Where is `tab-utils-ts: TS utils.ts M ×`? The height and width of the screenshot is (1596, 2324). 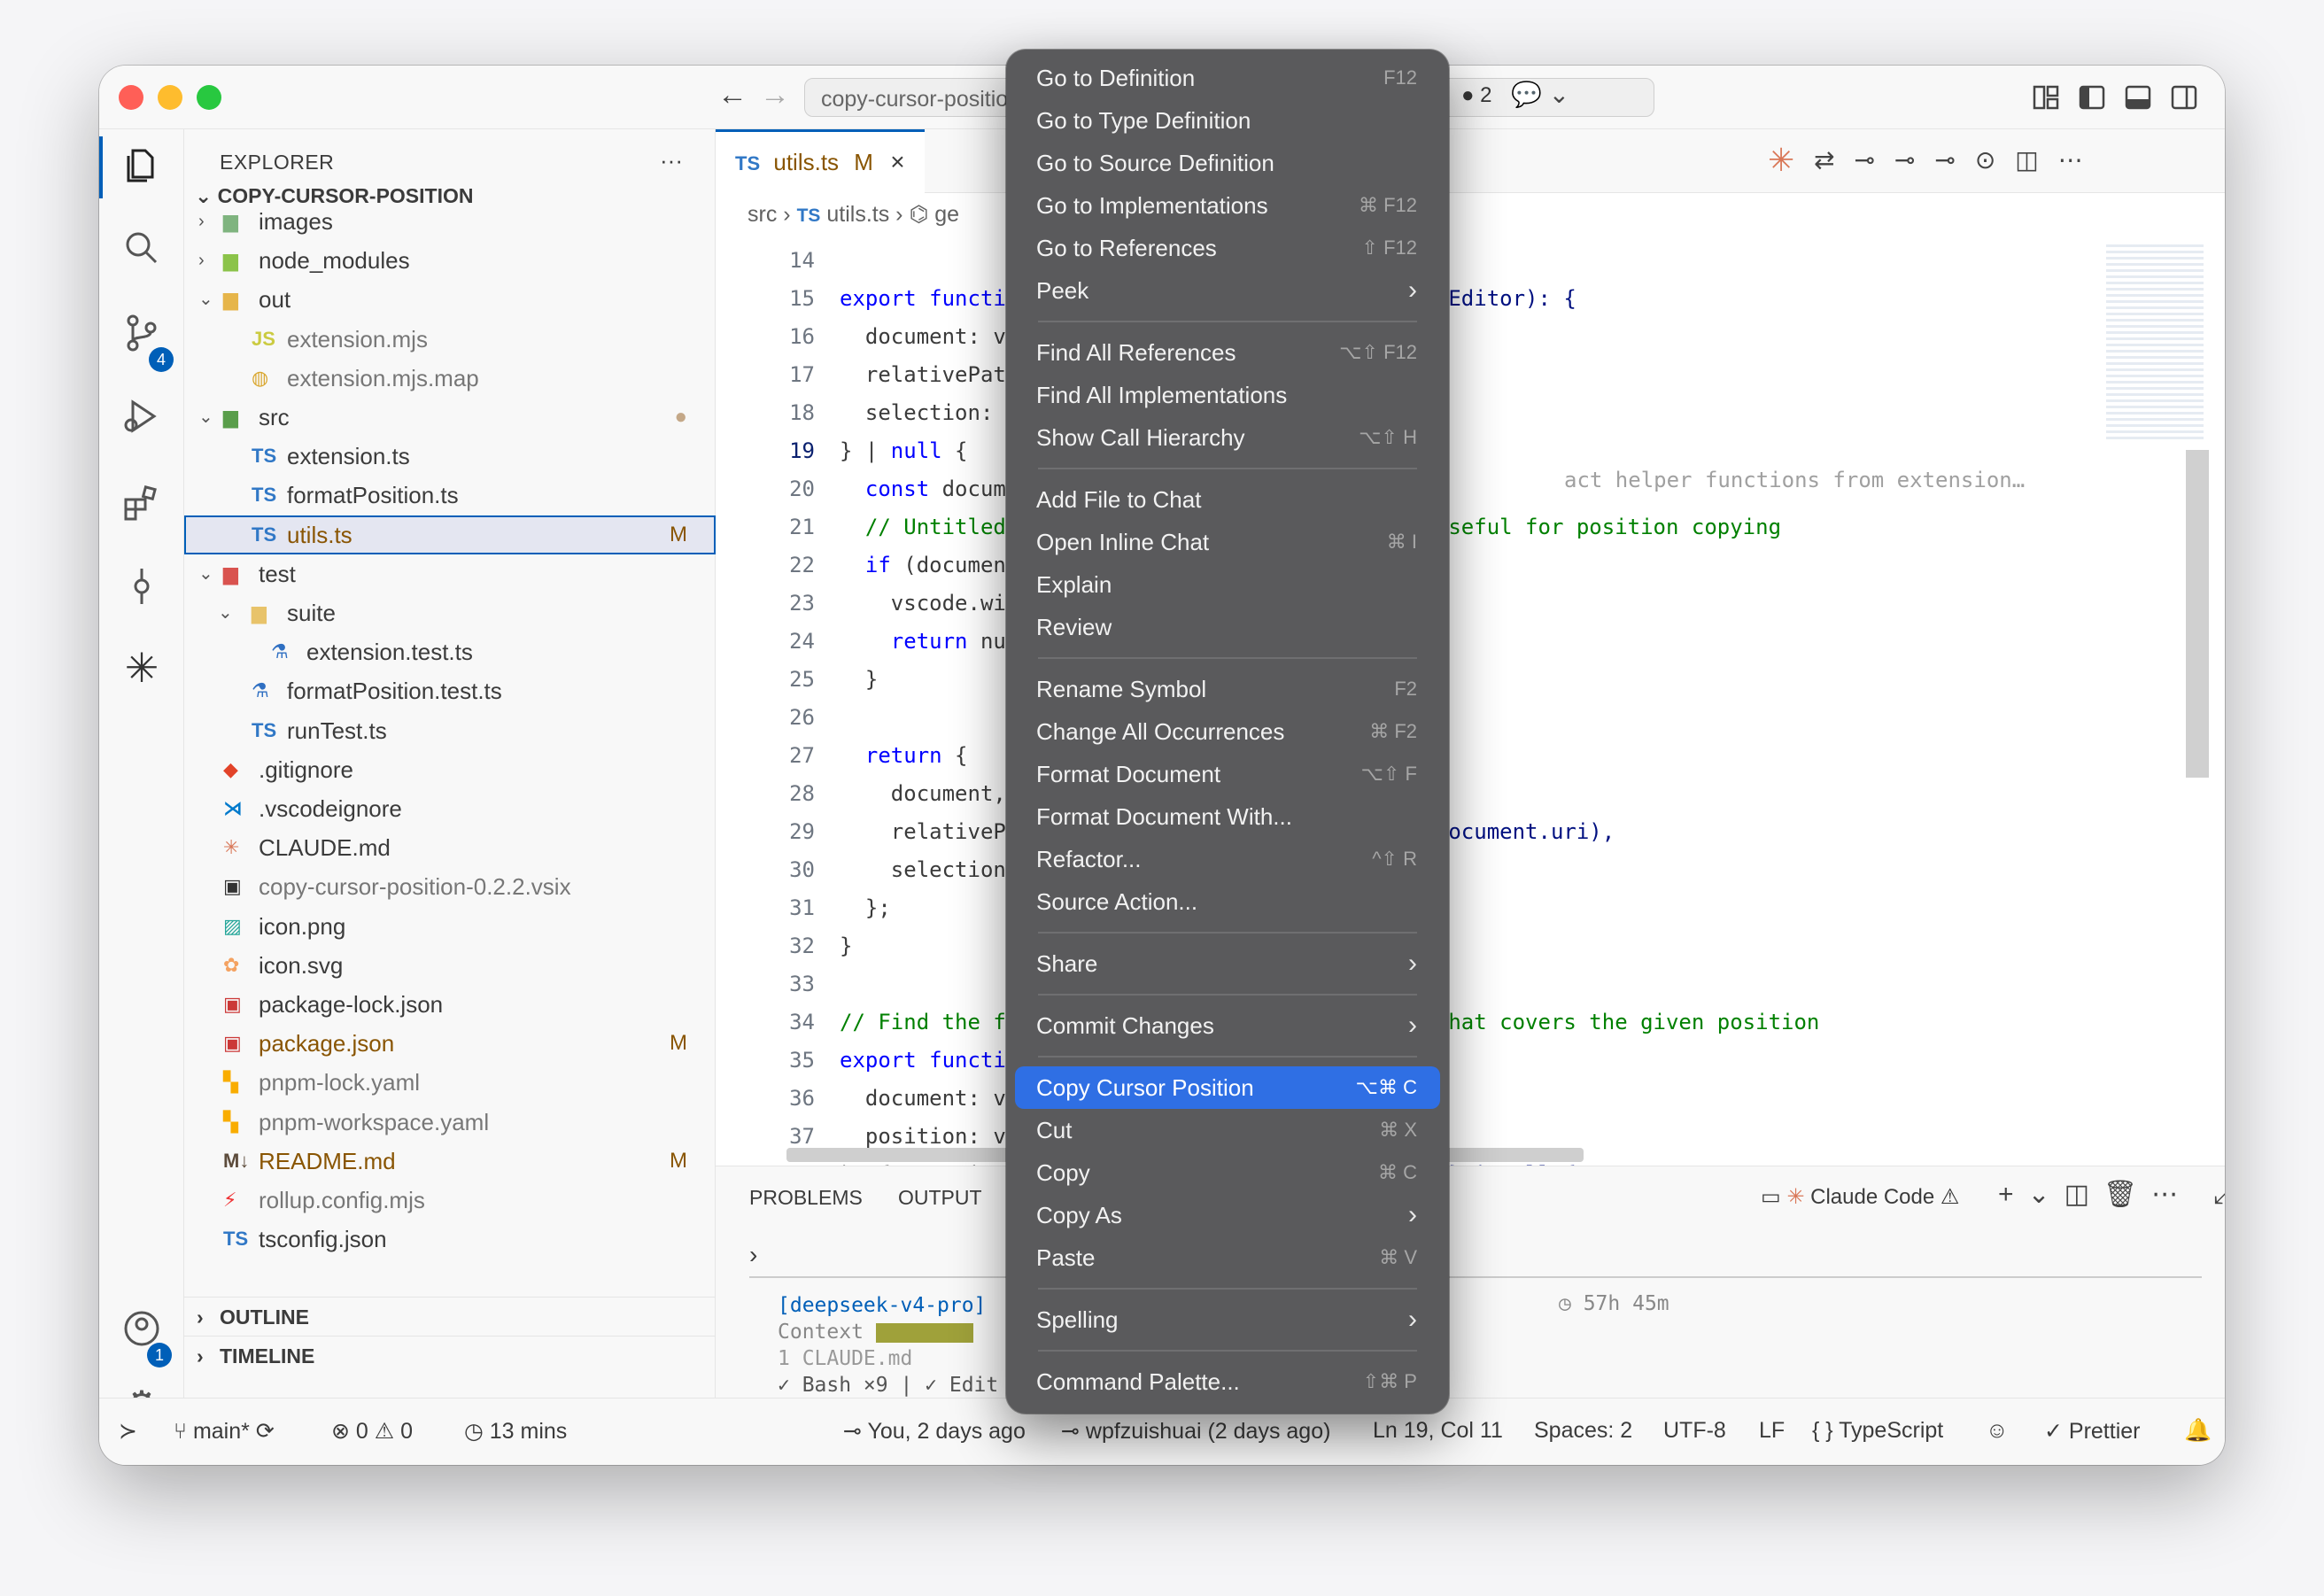 tab-utils-ts: TS utils.ts M × is located at coordinates (820, 161).